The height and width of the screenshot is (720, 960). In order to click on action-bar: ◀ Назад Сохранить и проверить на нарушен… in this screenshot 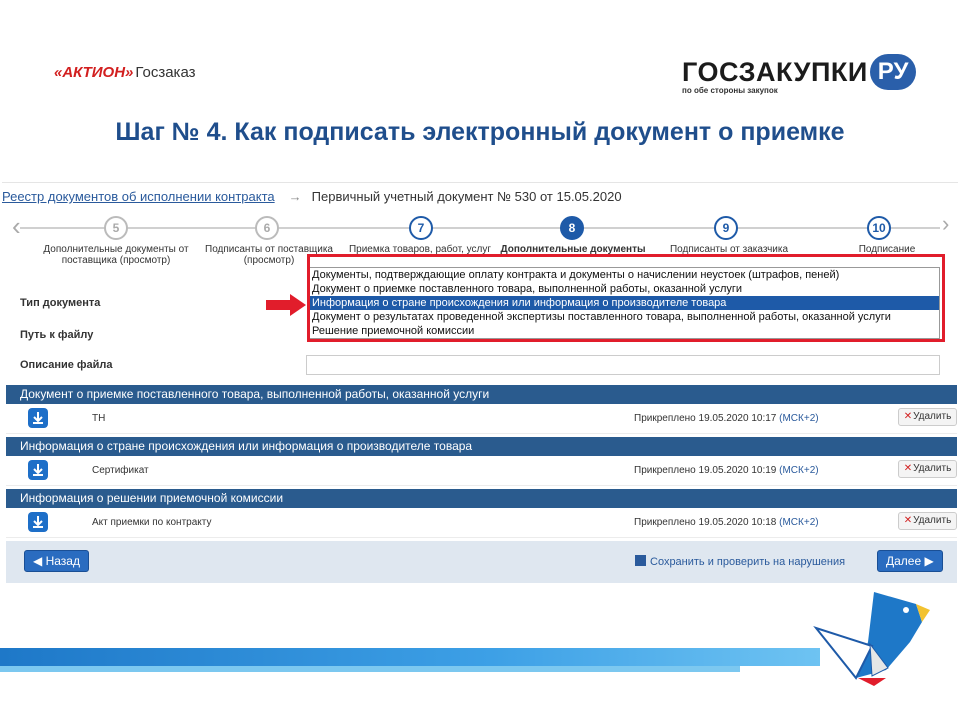, I will do `click(481, 562)`.